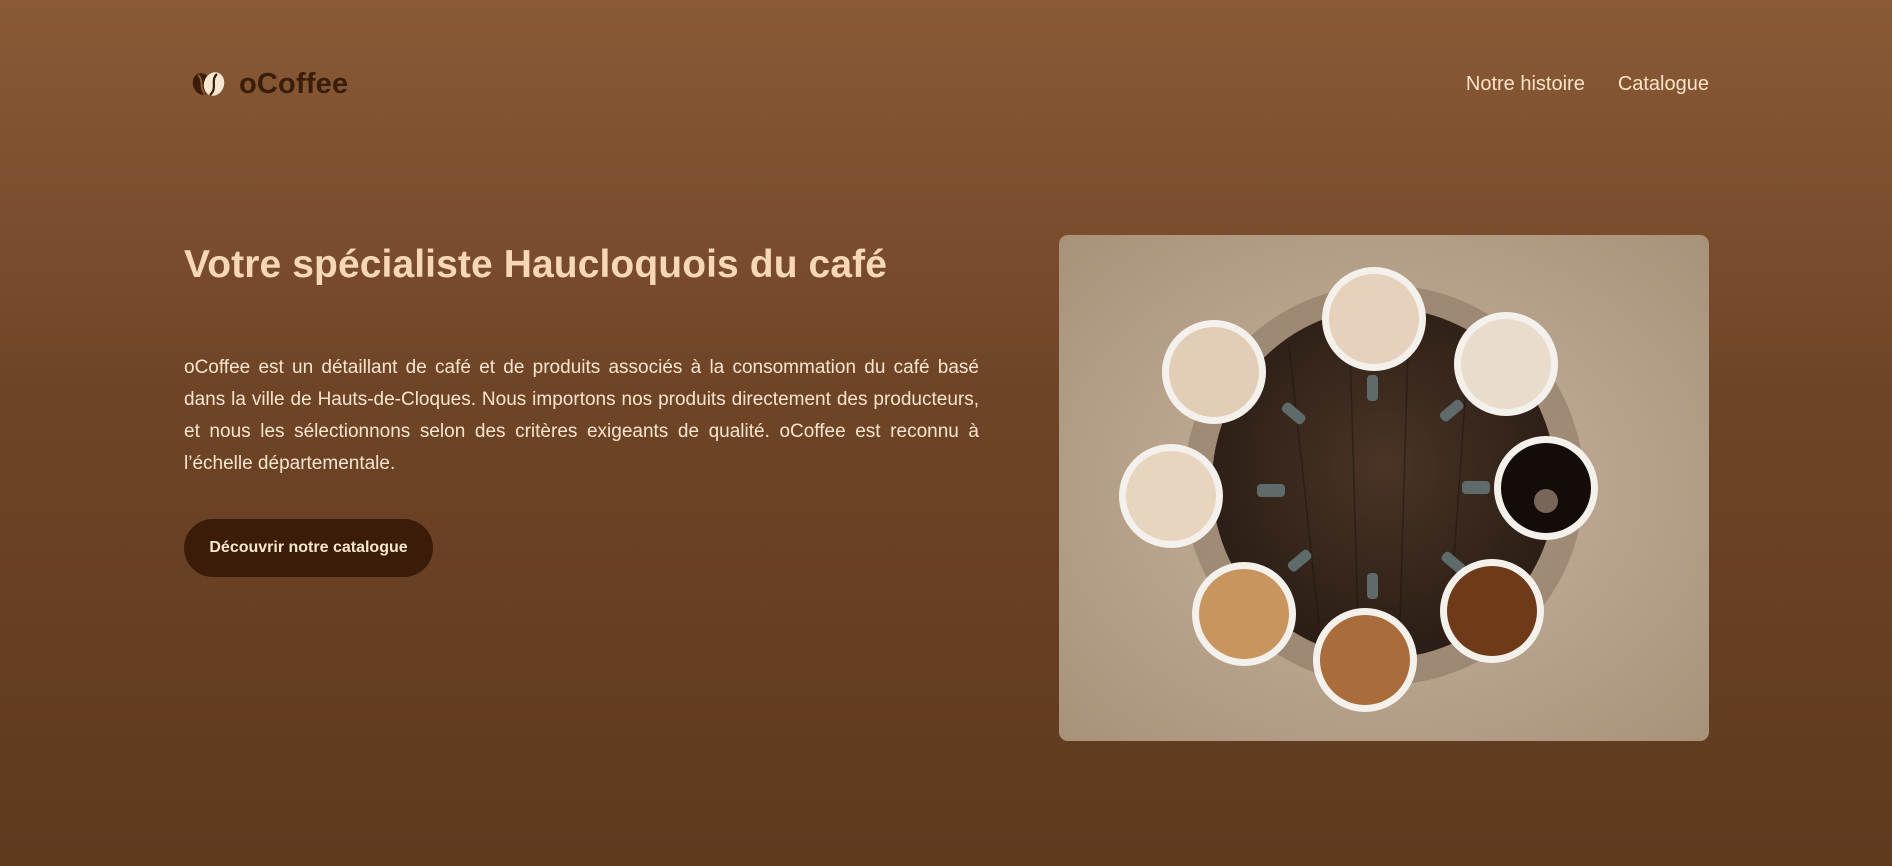 Image resolution: width=1892 pixels, height=866 pixels. What do you see at coordinates (1663, 84) in the screenshot?
I see `nav-link-catalogue: Catalogue` at bounding box center [1663, 84].